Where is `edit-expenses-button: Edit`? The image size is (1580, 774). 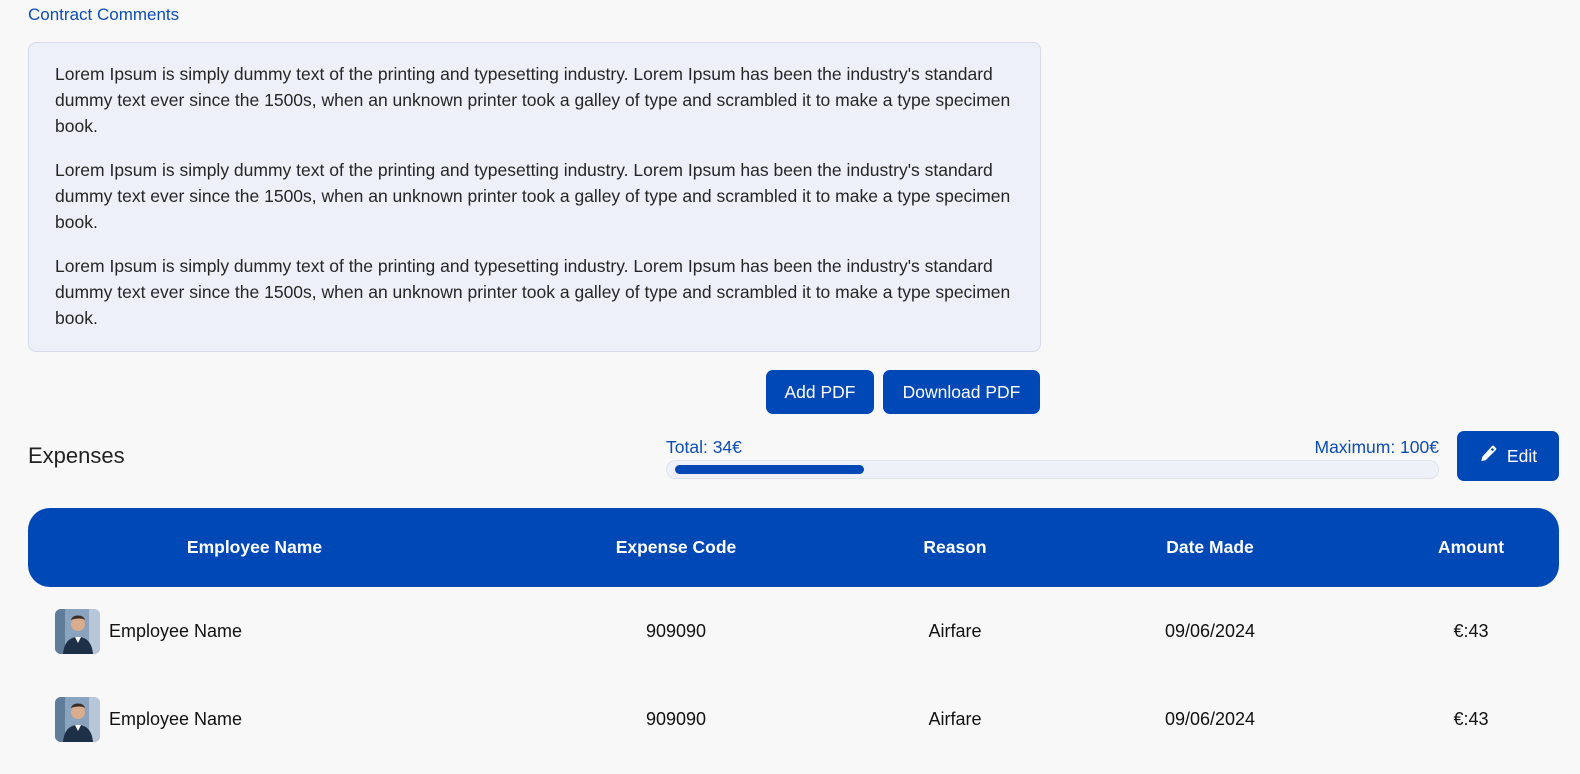
edit-expenses-button: Edit is located at coordinates (1508, 456).